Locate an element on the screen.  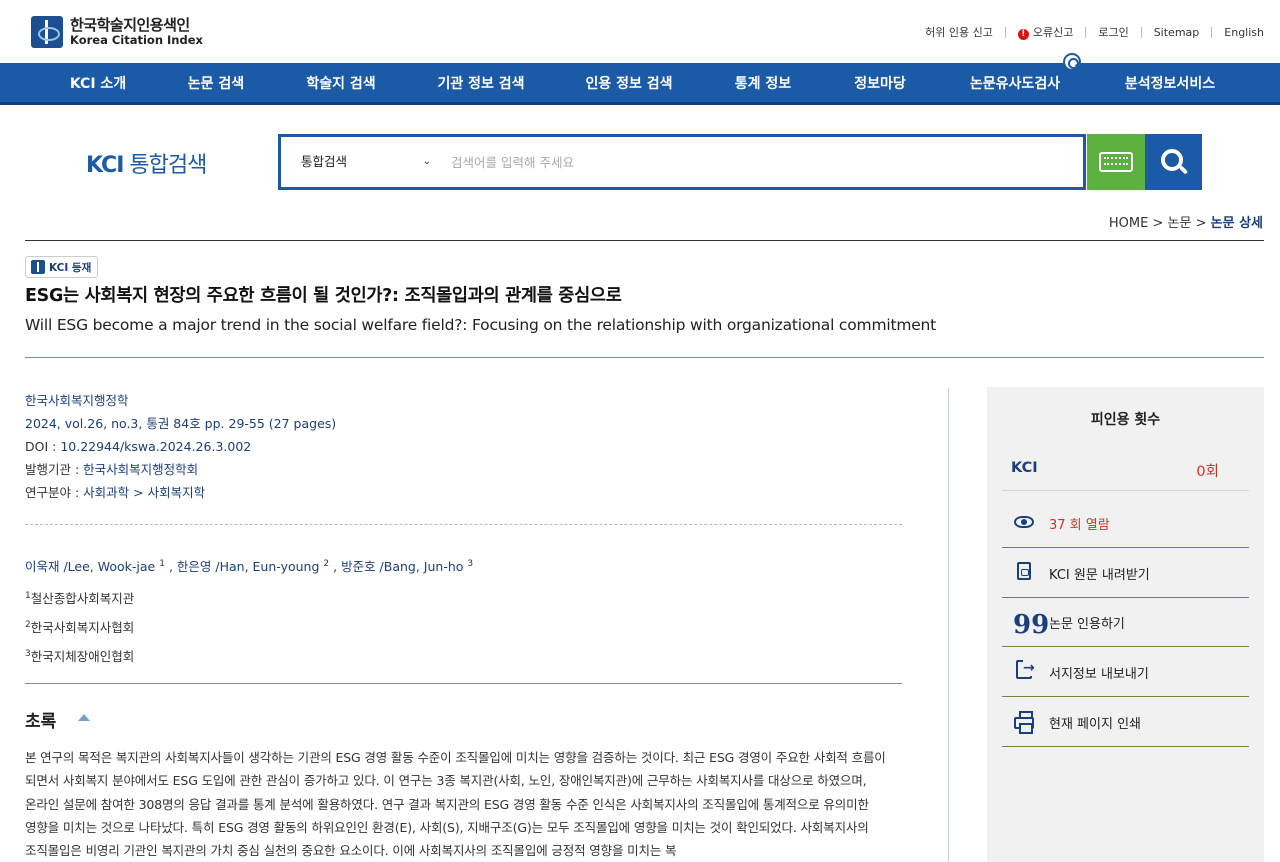
author-link: 이욱재 /Lee, Wook-jae 1 is located at coordinates (95, 566).